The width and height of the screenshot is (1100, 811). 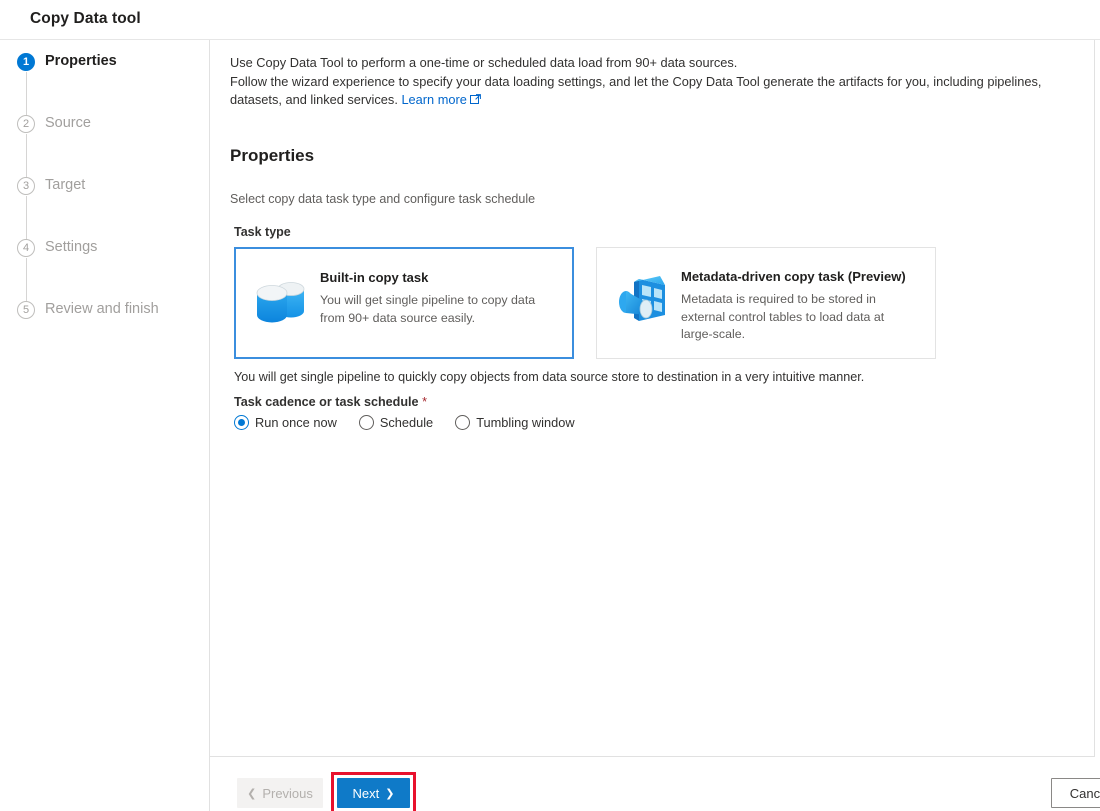 I want to click on cancel-button: Cancel, so click(x=1075, y=793).